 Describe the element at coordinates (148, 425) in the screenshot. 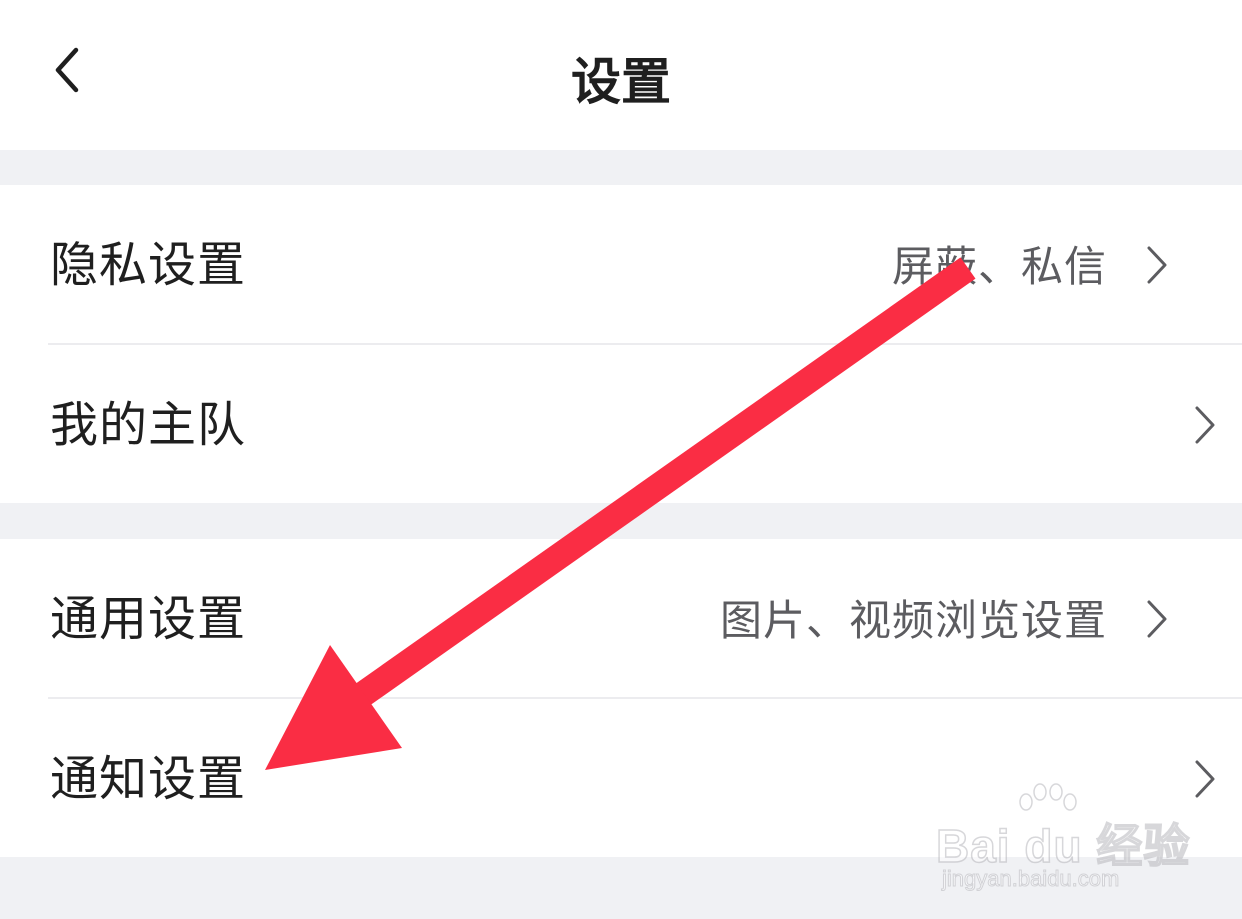

I see `row-label: 我的主队` at that location.